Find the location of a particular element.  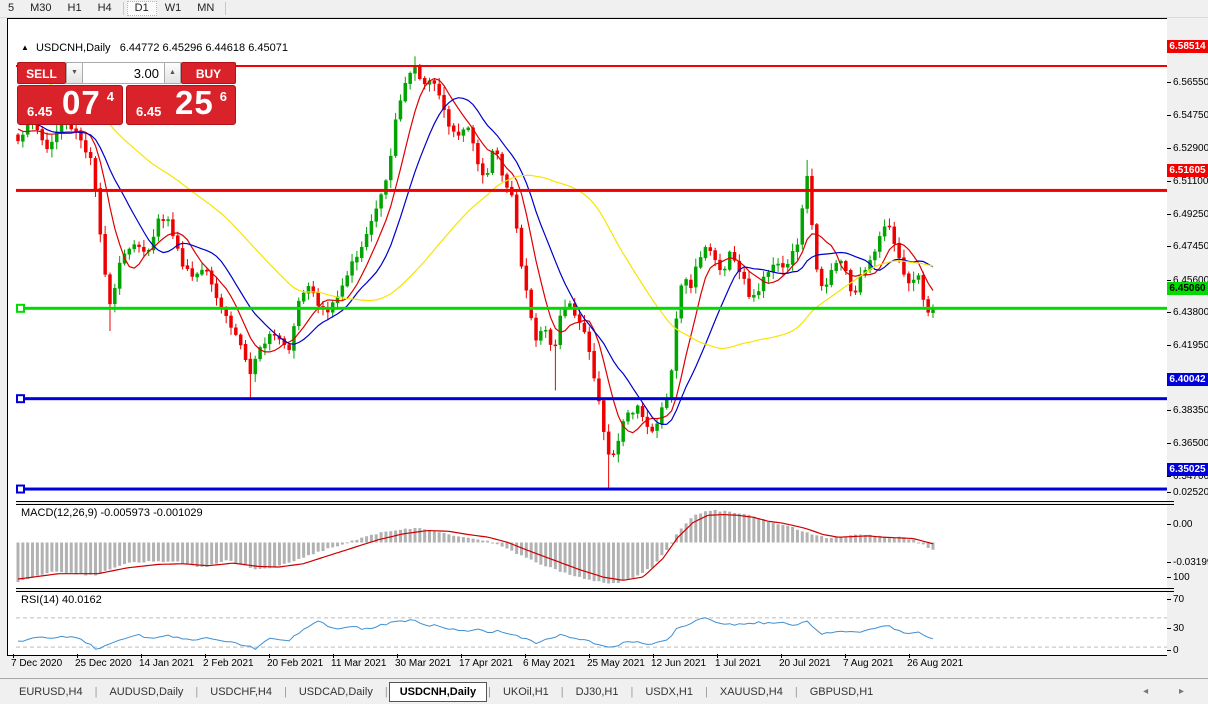

date-label: 25 May 2021 is located at coordinates (616, 663).